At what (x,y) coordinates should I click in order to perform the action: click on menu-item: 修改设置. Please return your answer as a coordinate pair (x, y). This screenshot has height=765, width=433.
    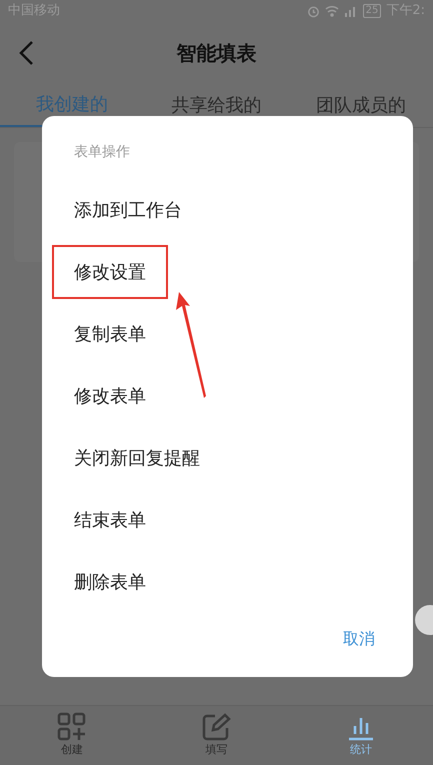
    Looking at the image, I should click on (110, 272).